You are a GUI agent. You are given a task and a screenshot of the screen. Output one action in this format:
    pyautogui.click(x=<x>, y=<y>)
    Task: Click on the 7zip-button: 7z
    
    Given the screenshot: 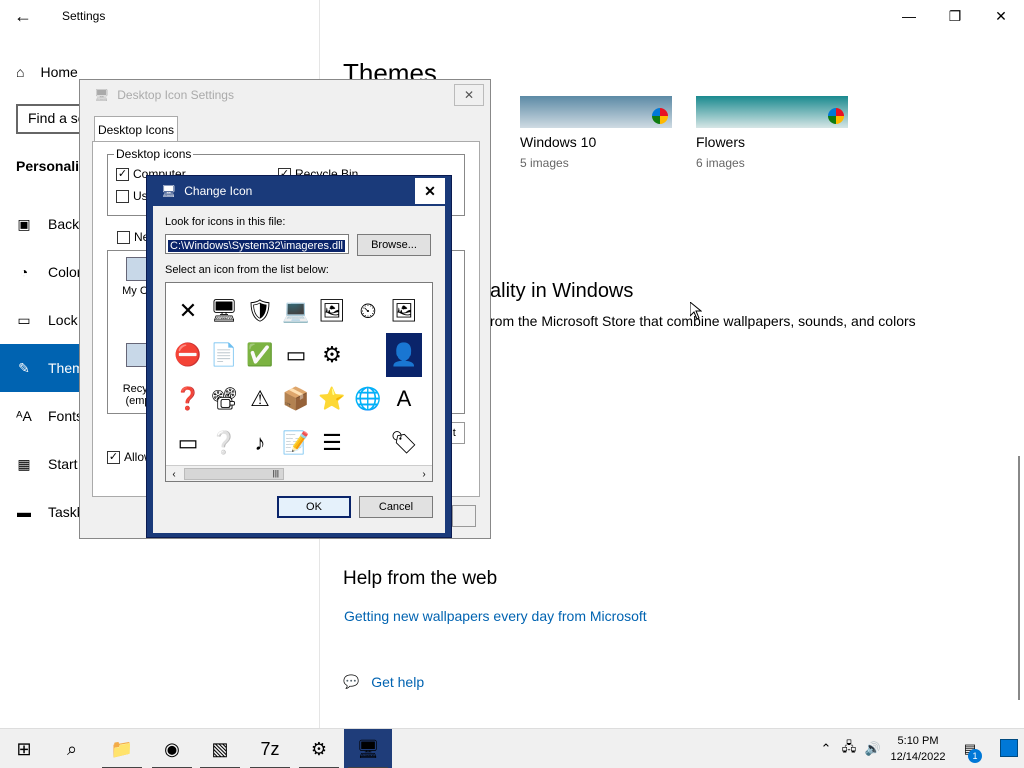 What is the action you would take?
    pyautogui.click(x=270, y=748)
    